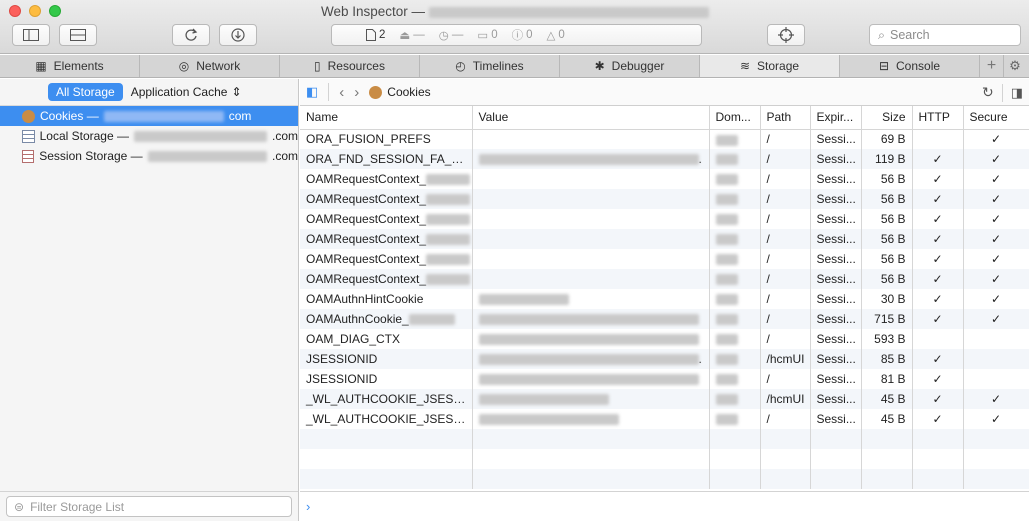  Describe the element at coordinates (386, 118) in the screenshot. I see `column-header-name: Name` at that location.